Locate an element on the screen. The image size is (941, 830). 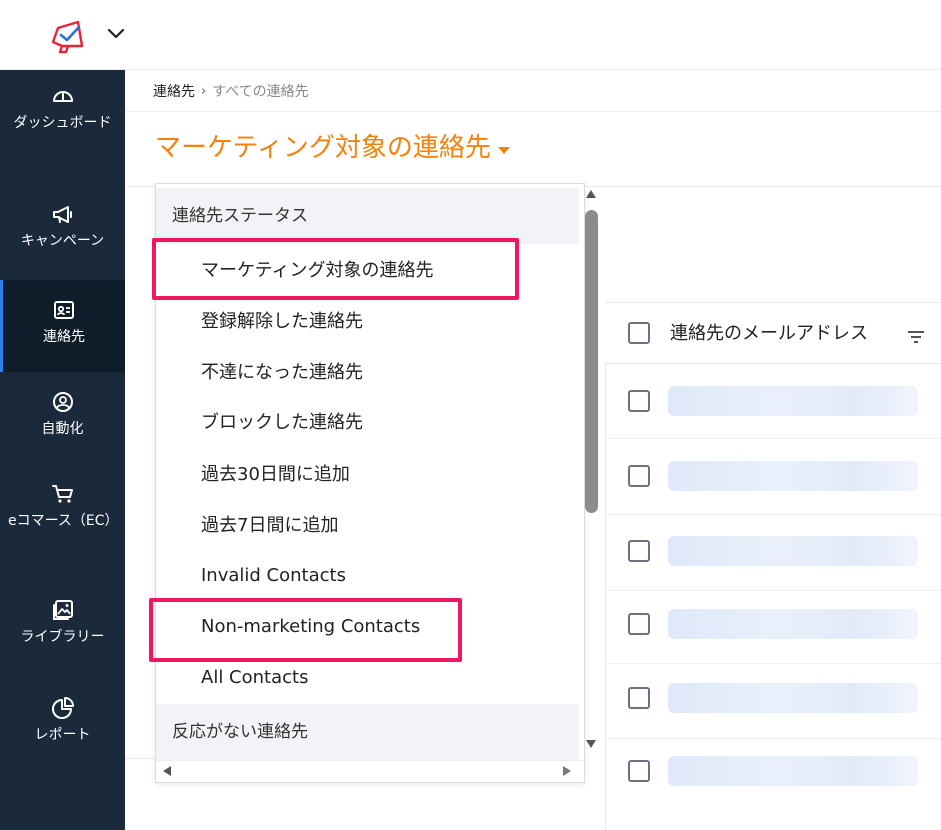
list-divider is located at coordinates (141, 758).